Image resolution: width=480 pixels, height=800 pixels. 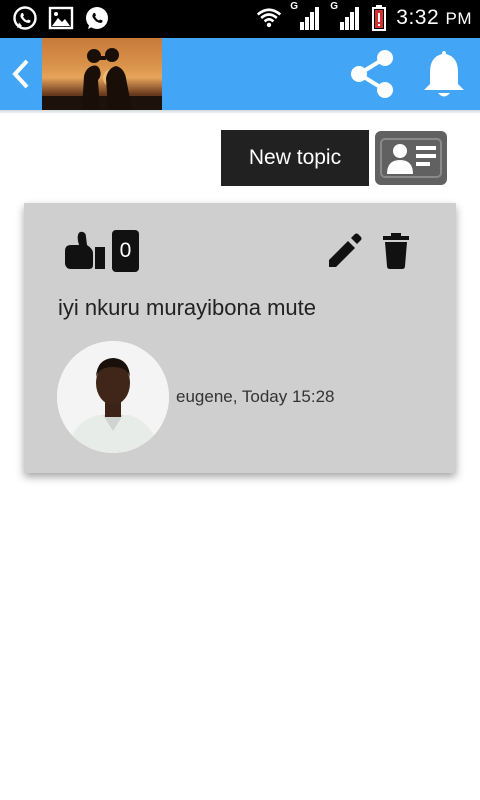 What do you see at coordinates (240, 112) in the screenshot?
I see `app-bar-divider` at bounding box center [240, 112].